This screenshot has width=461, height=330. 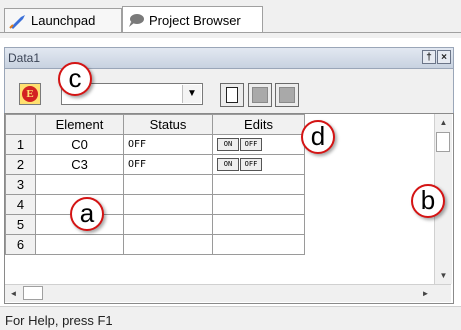 I want to click on row-number: 5, so click(x=20, y=224).